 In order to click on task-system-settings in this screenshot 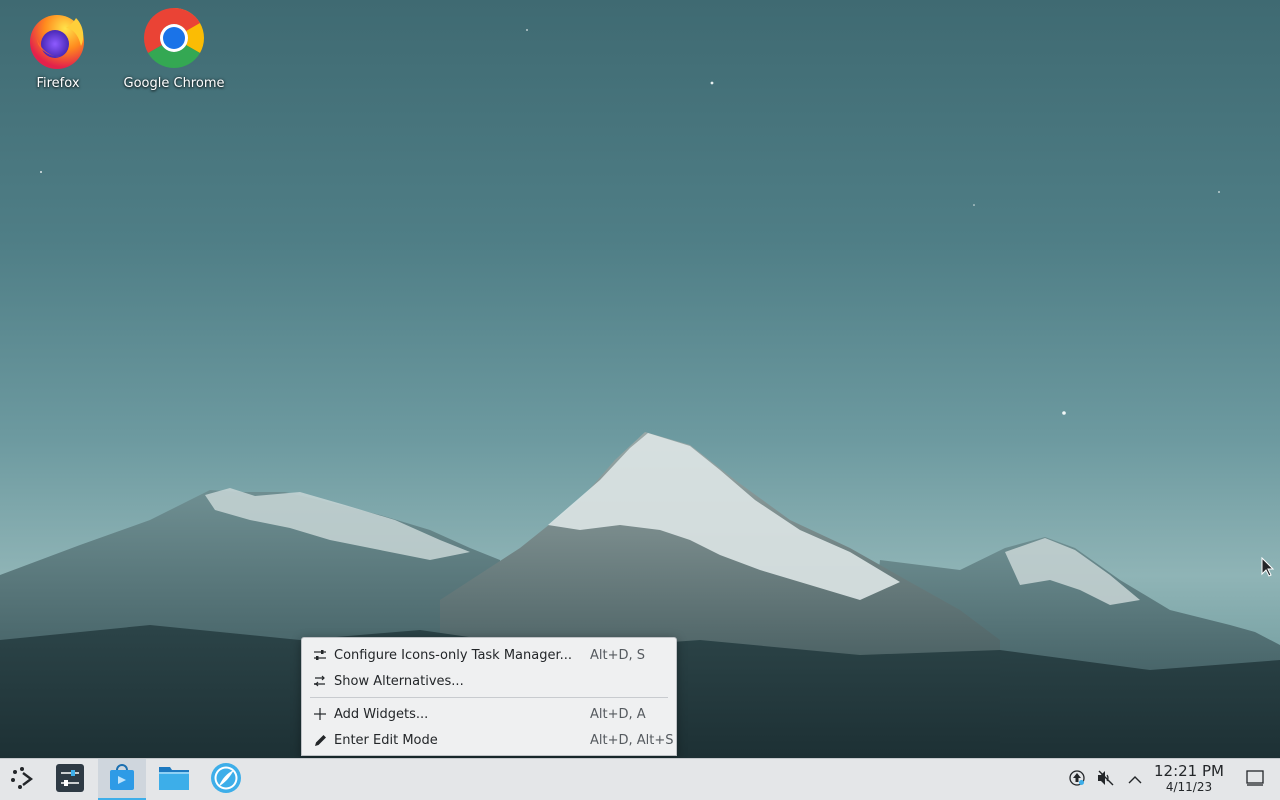, I will do `click(70, 779)`.